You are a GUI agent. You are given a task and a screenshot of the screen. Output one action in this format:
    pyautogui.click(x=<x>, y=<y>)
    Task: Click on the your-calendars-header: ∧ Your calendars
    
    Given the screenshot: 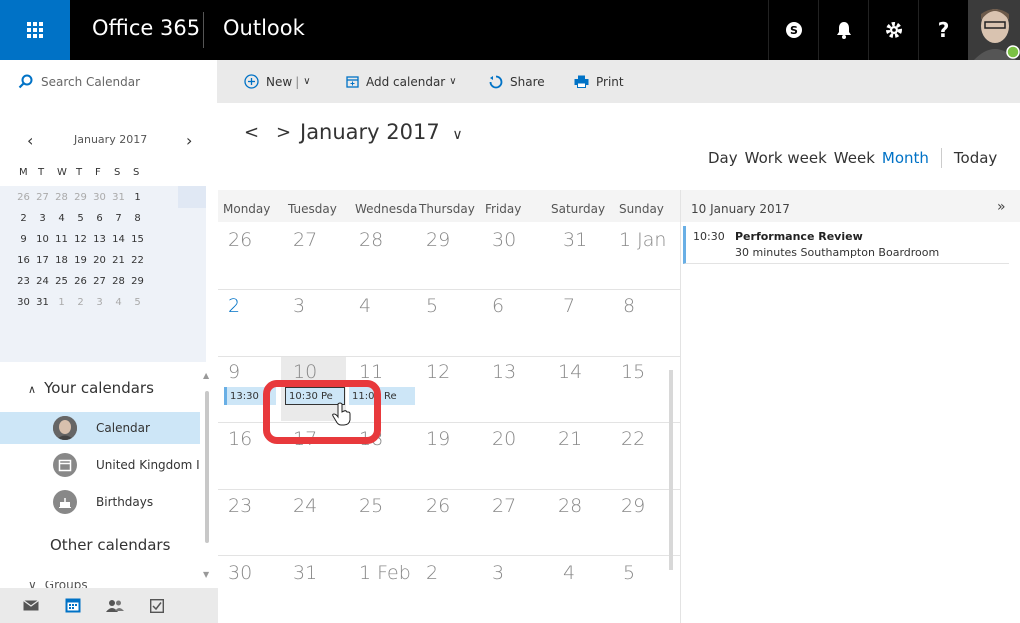 What is the action you would take?
    pyautogui.click(x=91, y=388)
    